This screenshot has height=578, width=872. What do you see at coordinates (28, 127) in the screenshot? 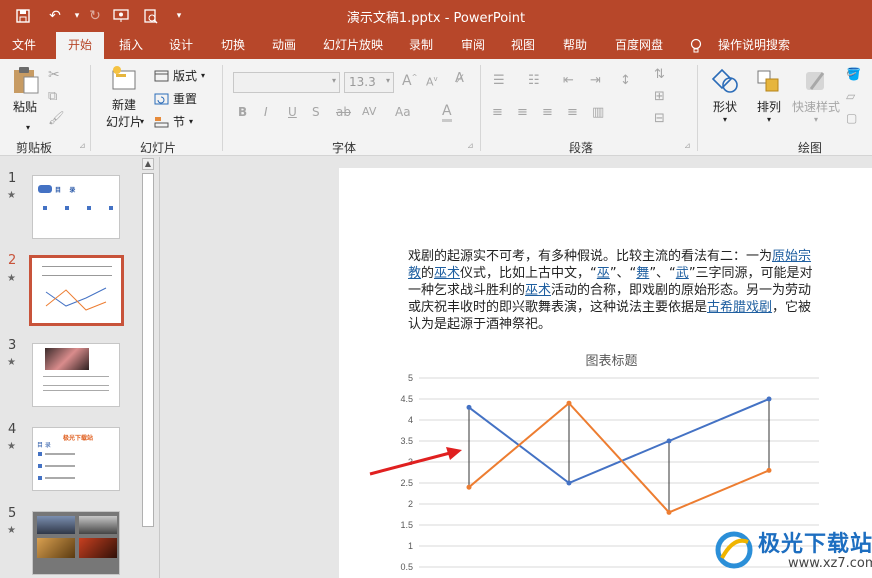
I see `paste-dropdown-icon: ▾` at bounding box center [28, 127].